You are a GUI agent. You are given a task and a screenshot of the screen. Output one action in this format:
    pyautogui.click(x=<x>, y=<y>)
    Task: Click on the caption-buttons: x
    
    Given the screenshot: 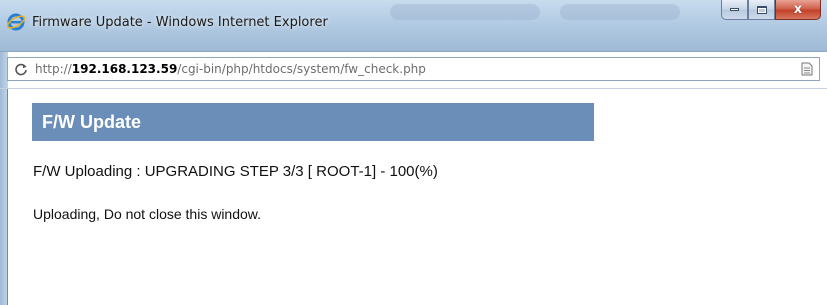 What is the action you would take?
    pyautogui.click(x=771, y=10)
    